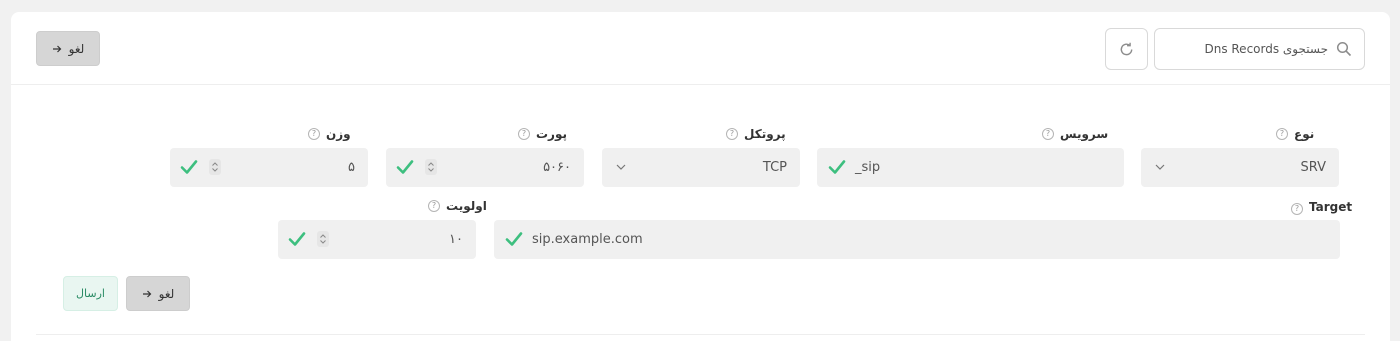  What do you see at coordinates (456, 239) in the screenshot?
I see `priority-value: ۱۰` at bounding box center [456, 239].